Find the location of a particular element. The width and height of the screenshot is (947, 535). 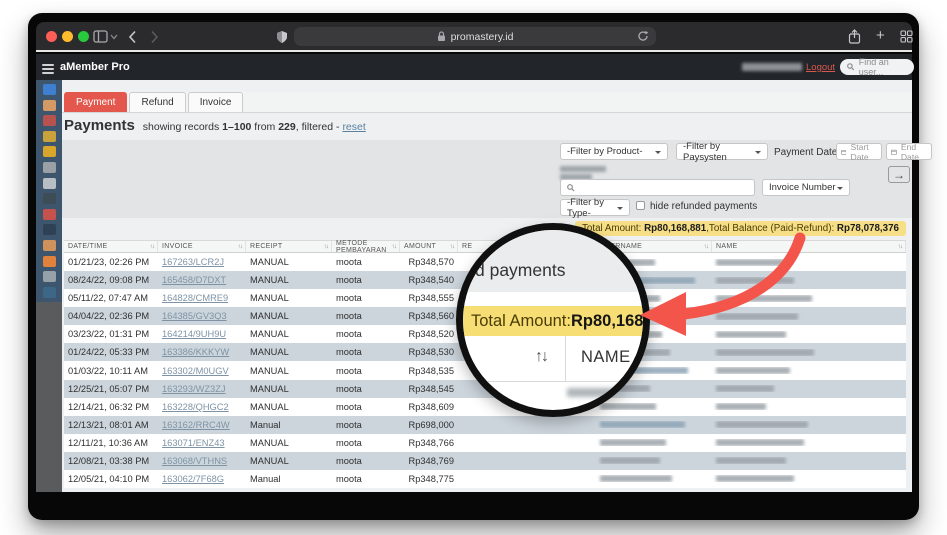

cell-invoice: 167263/LCR2J is located at coordinates (202, 262).